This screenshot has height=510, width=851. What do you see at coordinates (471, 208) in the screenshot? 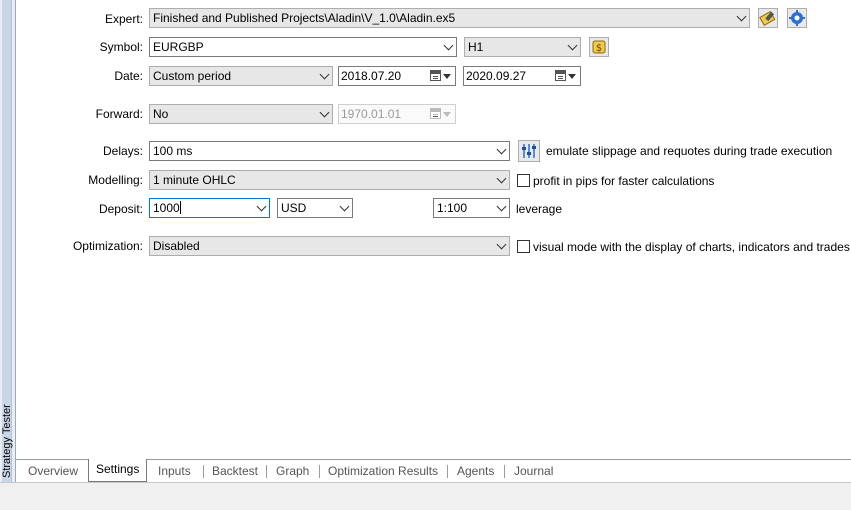
I see `leverage-select: 1:100` at bounding box center [471, 208].